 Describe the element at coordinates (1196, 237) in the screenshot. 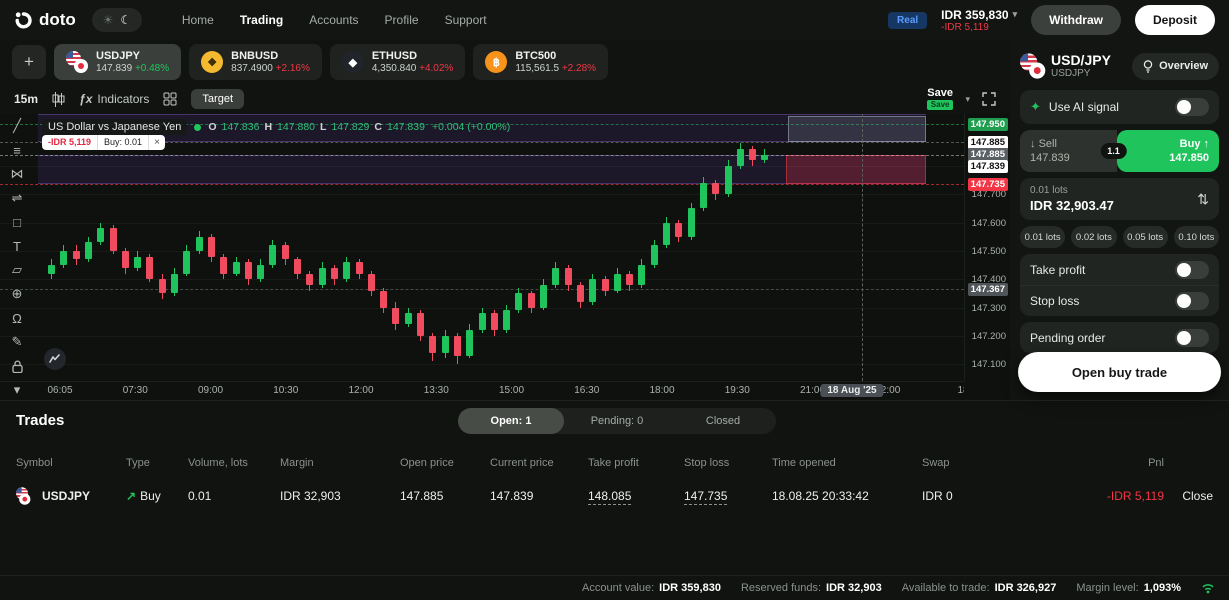

I see `lot-preset-0.10: 0.10 lots` at that location.